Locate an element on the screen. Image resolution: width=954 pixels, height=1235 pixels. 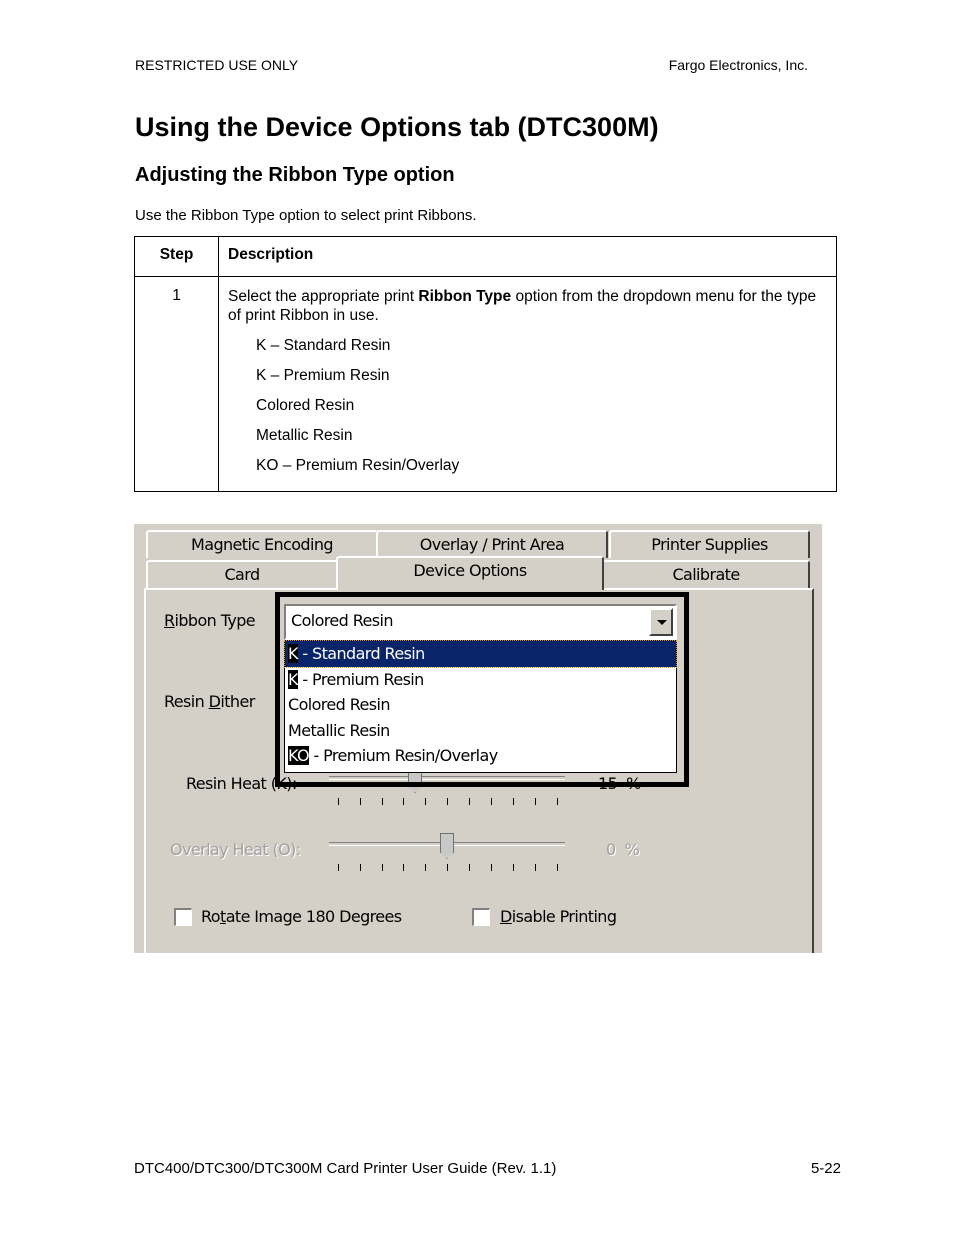
rotate-image-label: Rotate Image 180 Degrees is located at coordinates (301, 916).